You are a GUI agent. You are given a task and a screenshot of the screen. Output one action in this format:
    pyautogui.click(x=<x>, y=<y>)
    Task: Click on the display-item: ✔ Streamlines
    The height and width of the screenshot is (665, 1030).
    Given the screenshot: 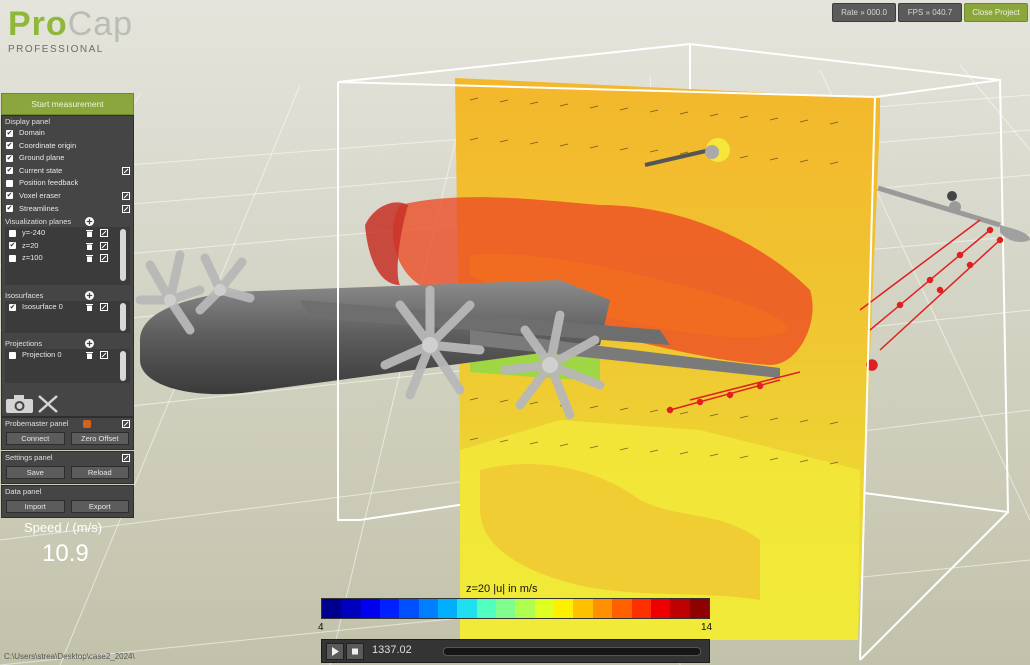 What is the action you would take?
    pyautogui.click(x=67, y=209)
    